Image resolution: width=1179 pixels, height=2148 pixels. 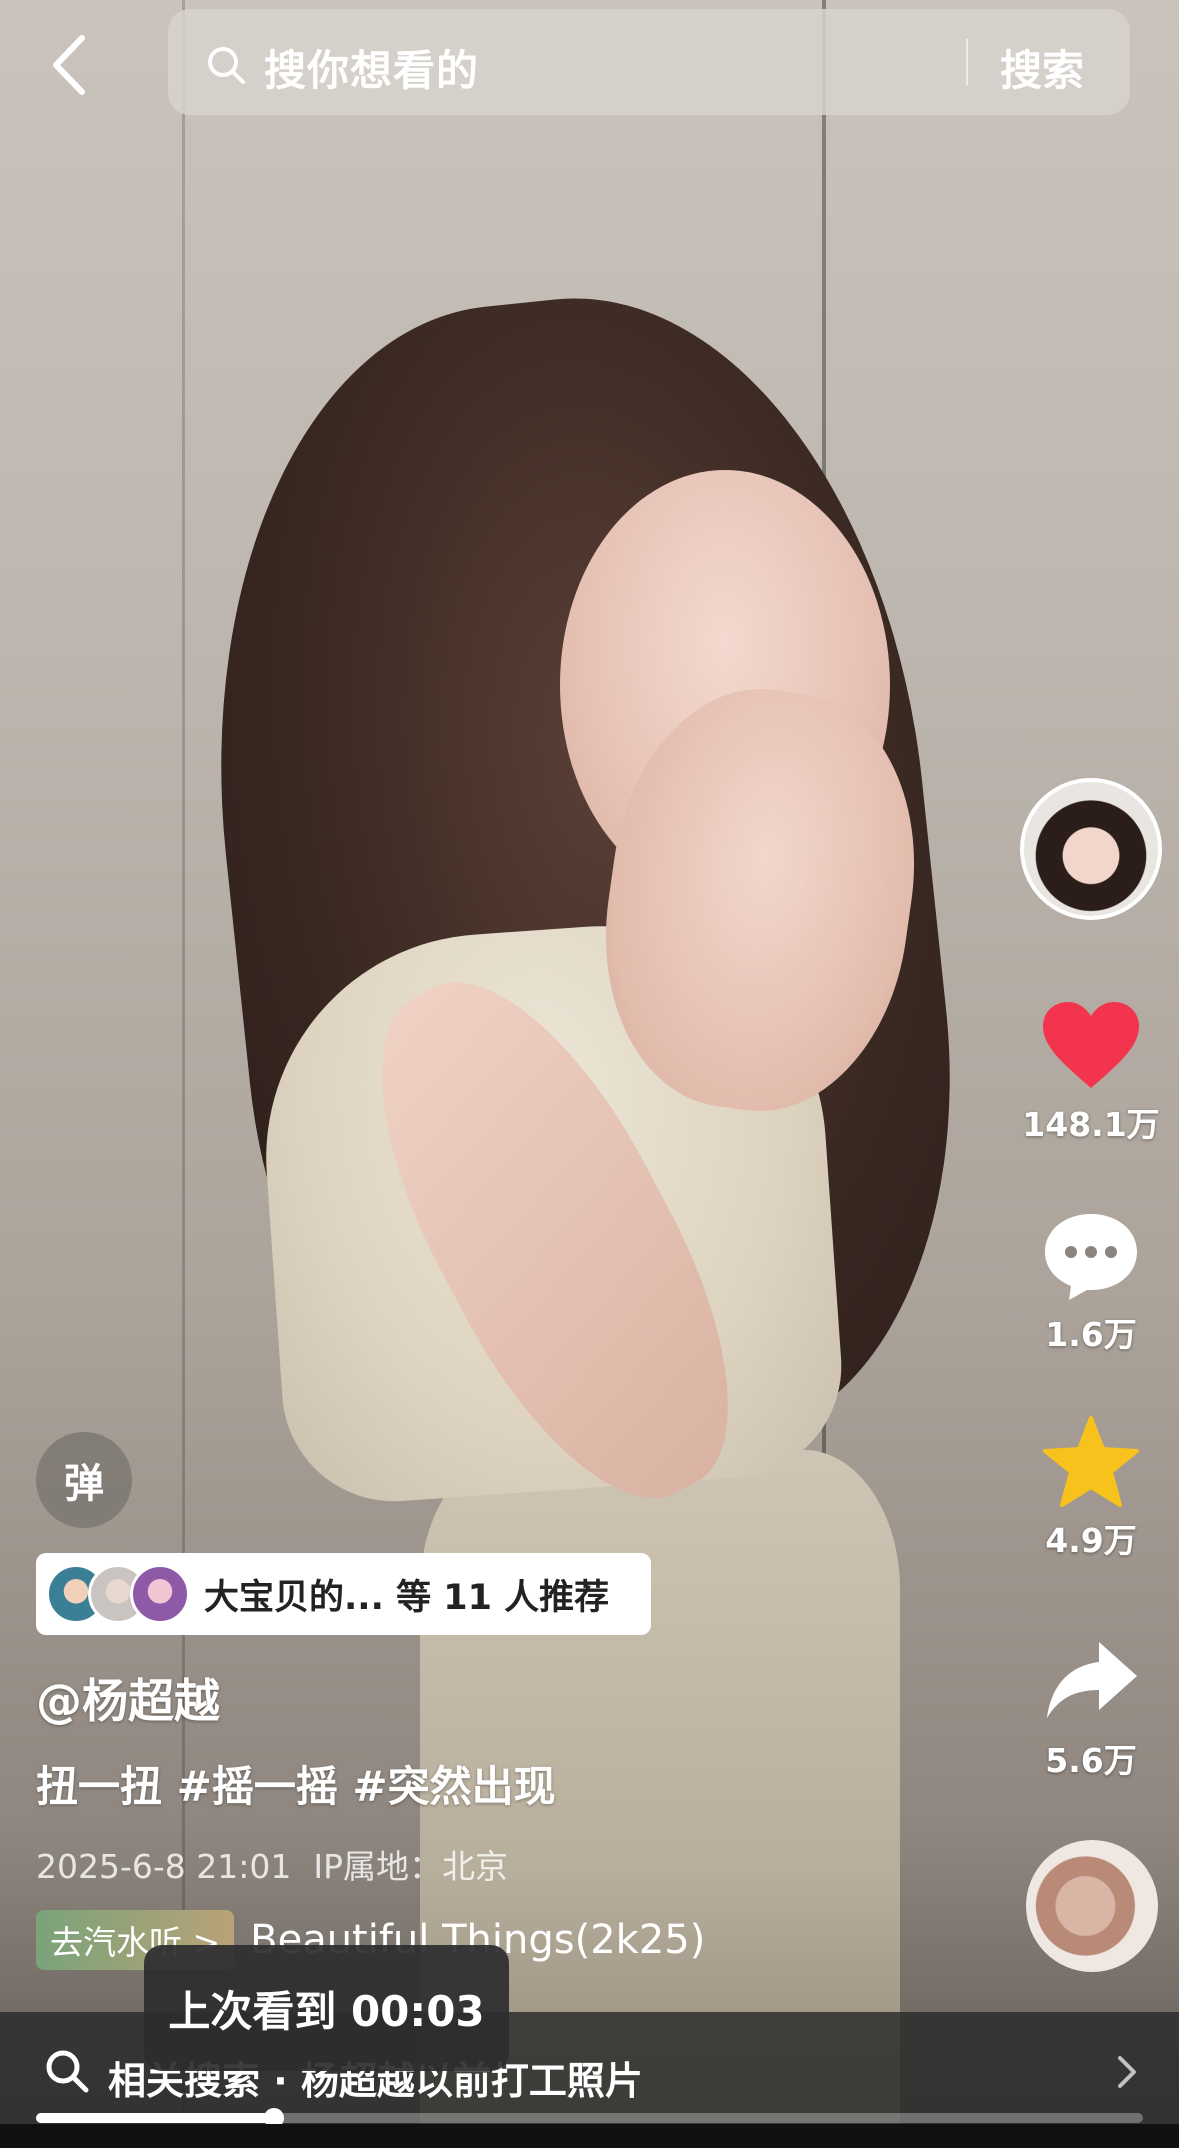 I want to click on chevron-left-icon, so click(x=69, y=65).